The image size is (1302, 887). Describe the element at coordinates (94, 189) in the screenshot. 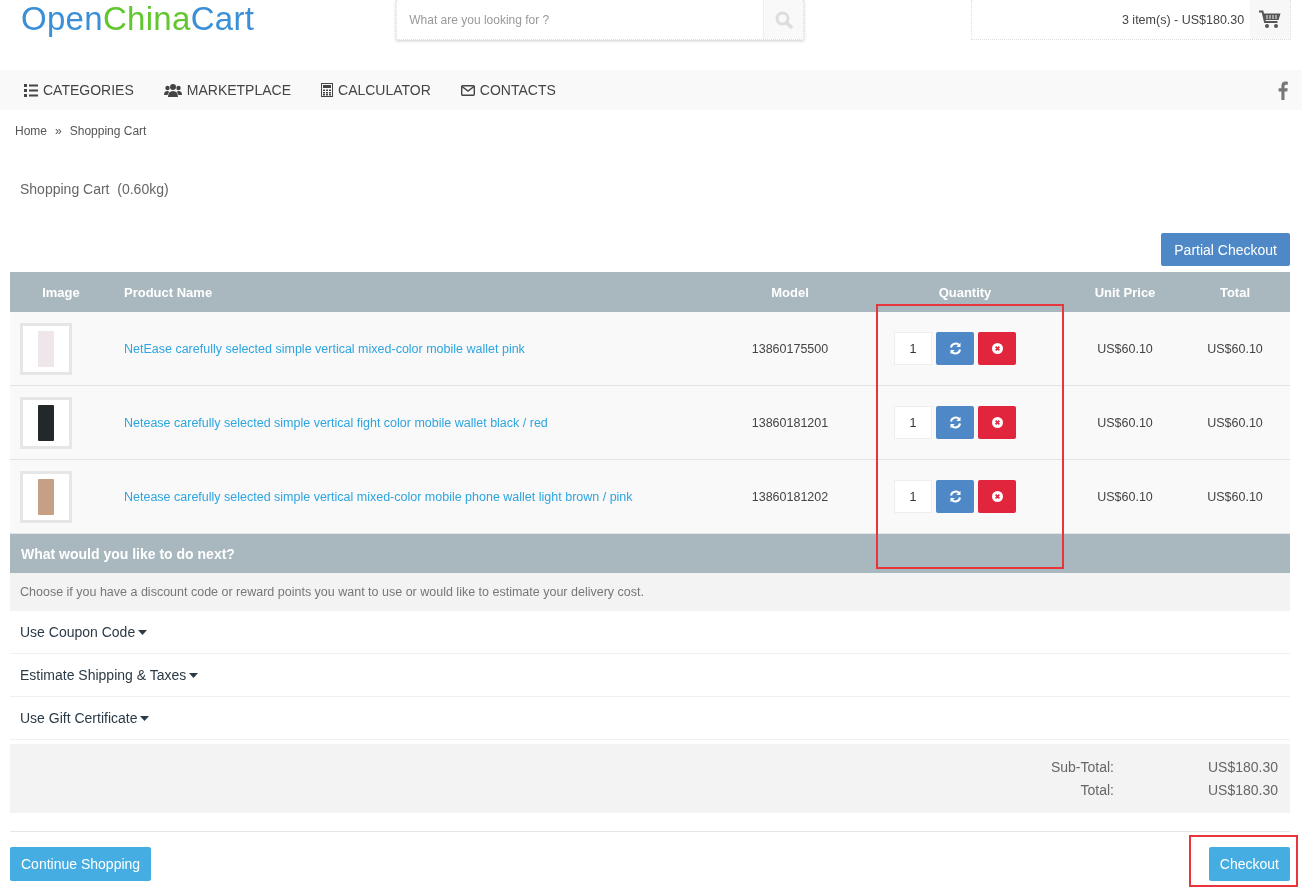

I see `page-heading: Shopping Cart (0.60kg)` at that location.